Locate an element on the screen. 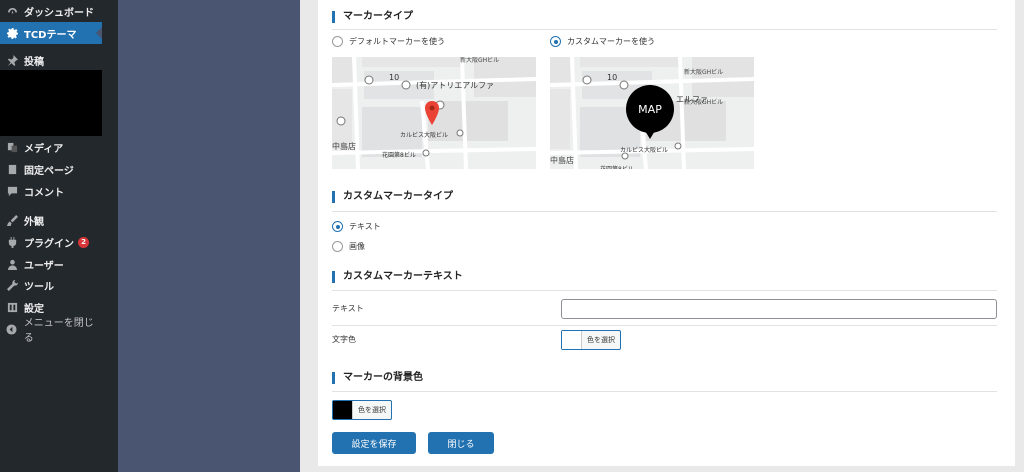 Image resolution: width=1024 pixels, height=472 pixels. radio-label: デフォルトマーカーを使う is located at coordinates (397, 41).